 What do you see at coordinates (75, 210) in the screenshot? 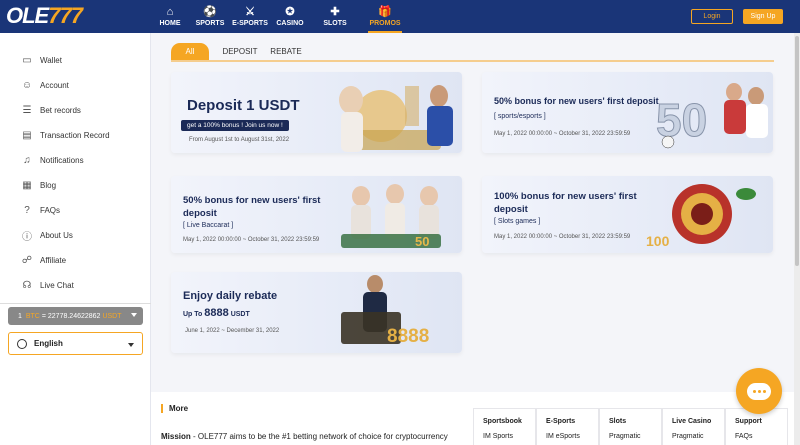
I see `sidebar-item-faqs: ? FAQs` at bounding box center [75, 210].